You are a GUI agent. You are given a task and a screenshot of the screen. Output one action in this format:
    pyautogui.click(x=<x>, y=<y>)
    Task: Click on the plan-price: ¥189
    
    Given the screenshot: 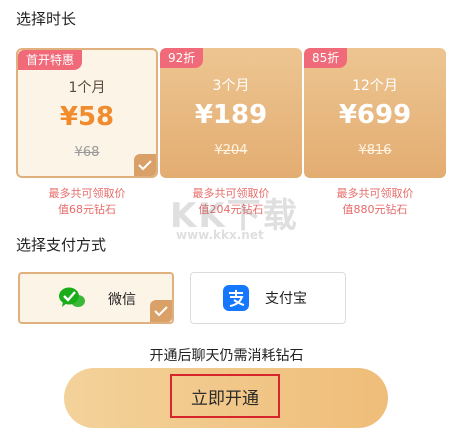 What is the action you would take?
    pyautogui.click(x=231, y=115)
    